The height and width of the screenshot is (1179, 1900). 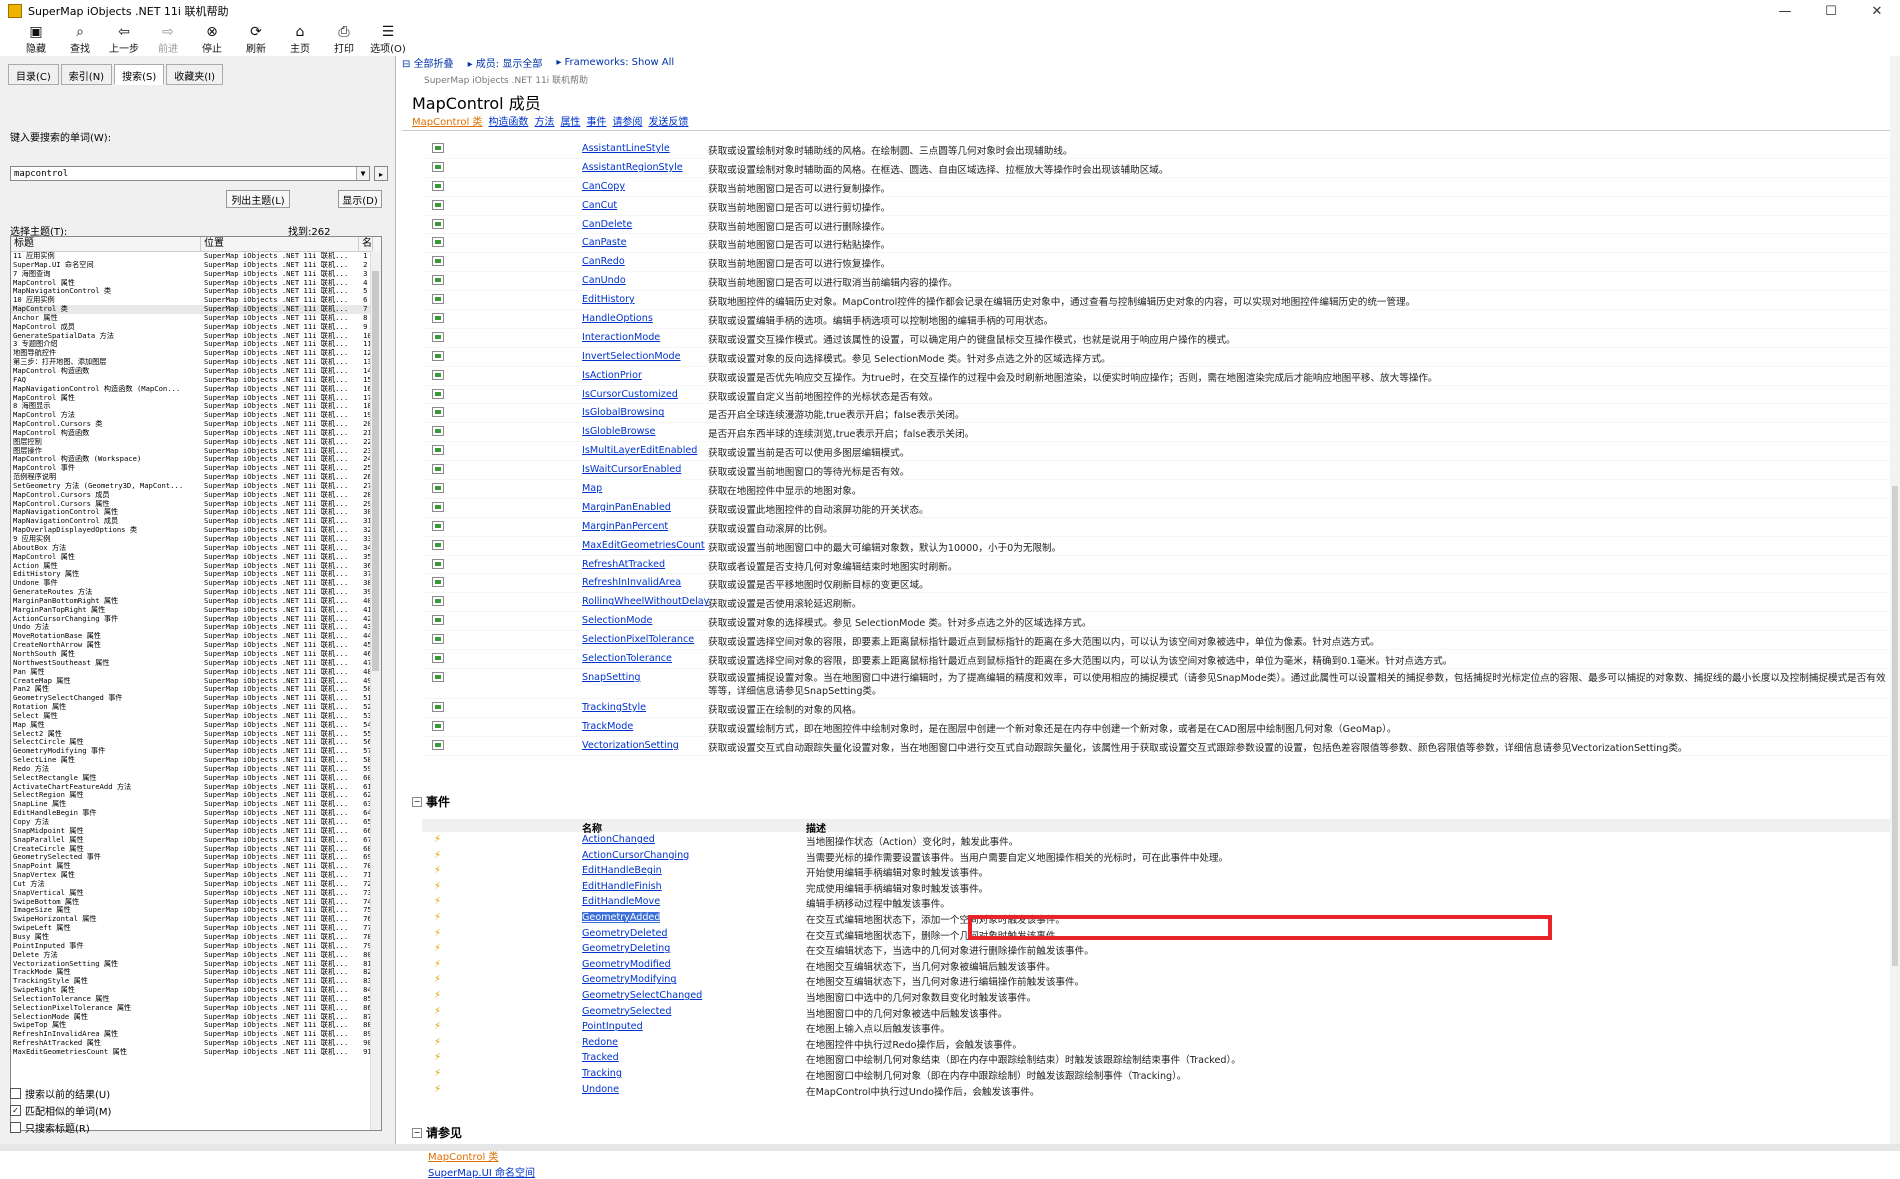 What do you see at coordinates (124, 38) in the screenshot?
I see `toolbar-back-button: ⇦ 上一步` at bounding box center [124, 38].